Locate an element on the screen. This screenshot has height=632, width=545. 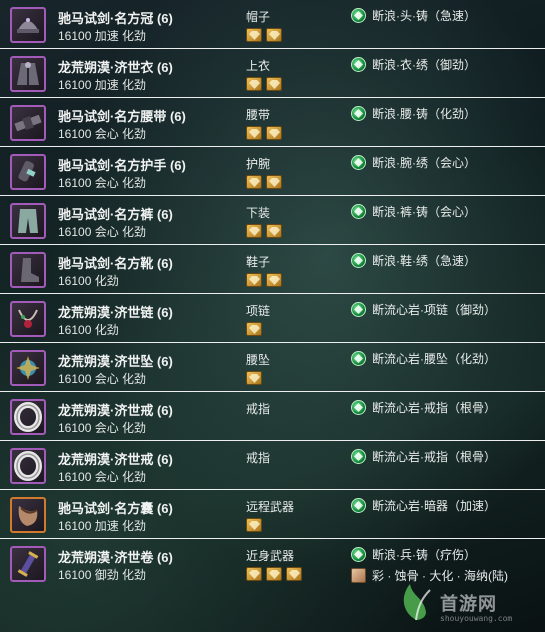
enchant: 断浪·腰·铸（化劲） is located at coordinates (413, 113).